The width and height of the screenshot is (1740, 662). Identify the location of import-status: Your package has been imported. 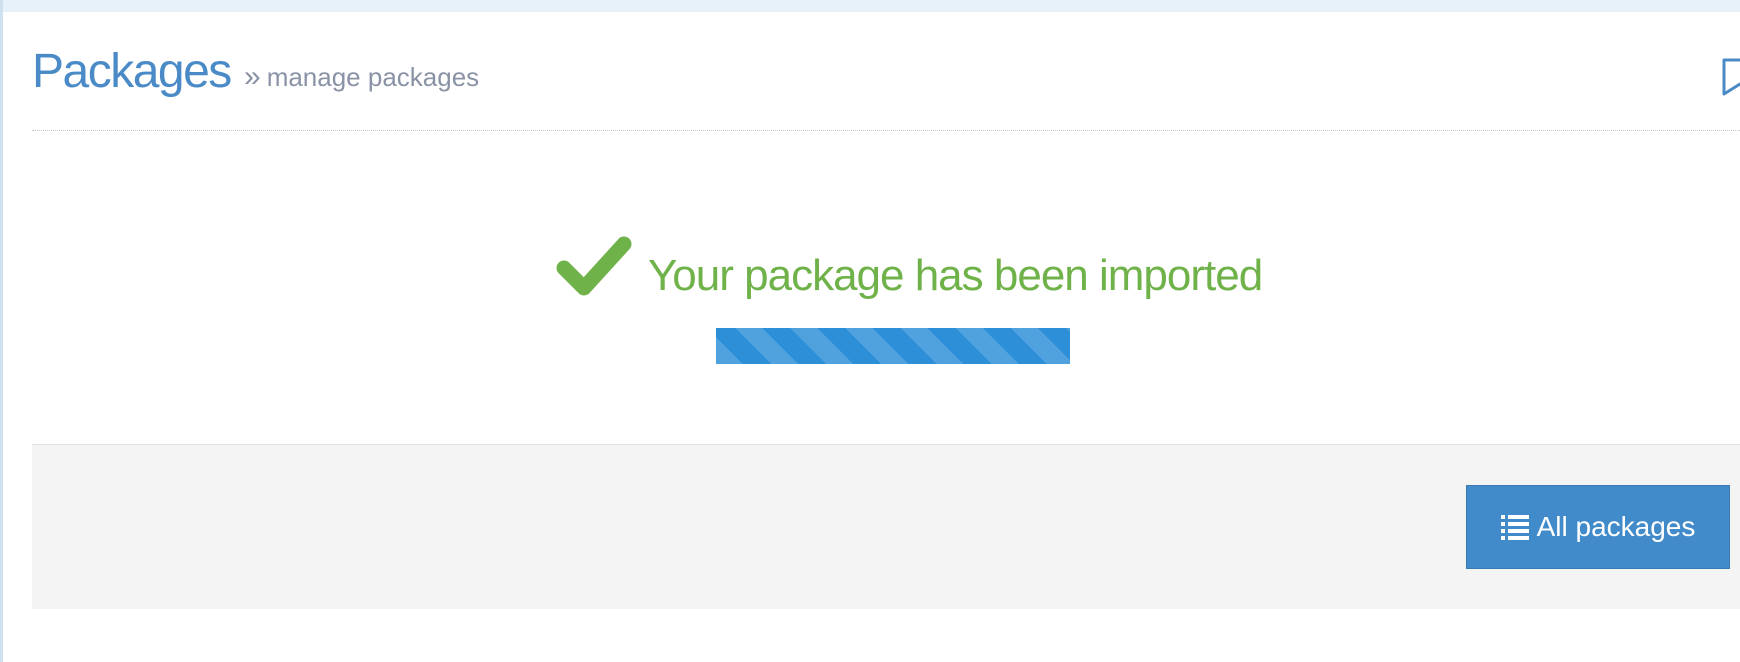
(914, 265).